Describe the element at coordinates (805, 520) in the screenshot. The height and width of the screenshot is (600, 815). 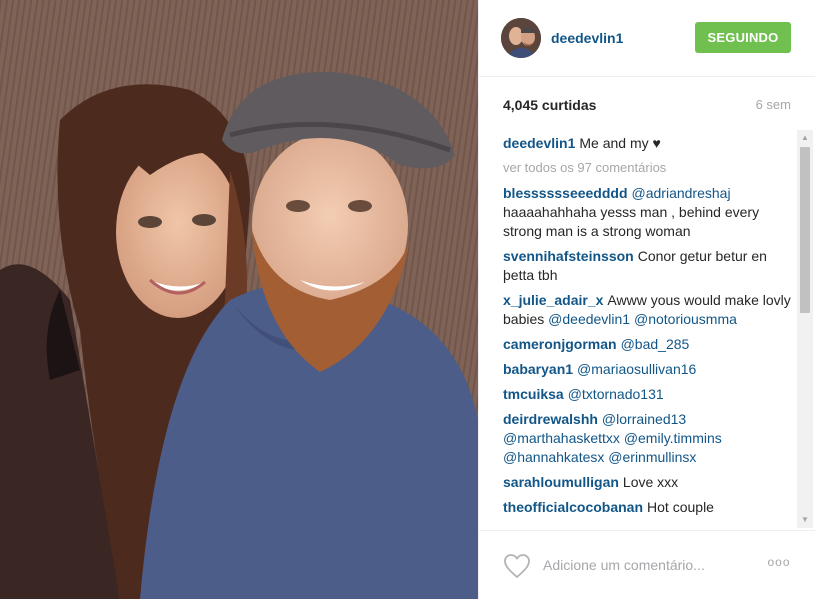
I see `scroll-down-arrow-icon: ▼` at that location.